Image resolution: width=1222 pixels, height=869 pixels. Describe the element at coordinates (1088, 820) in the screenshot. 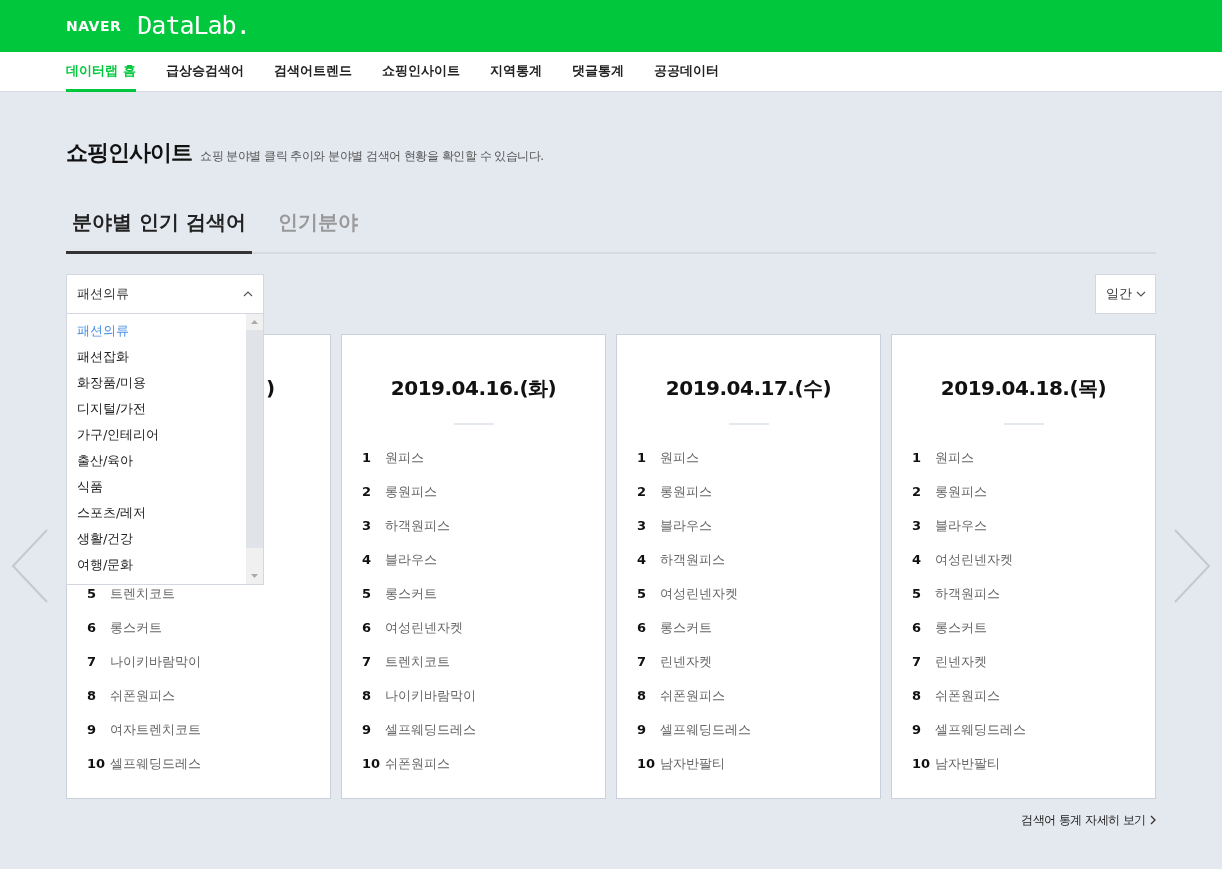

I see `more-stats-link: 검색어 통계 자세히 보기` at that location.